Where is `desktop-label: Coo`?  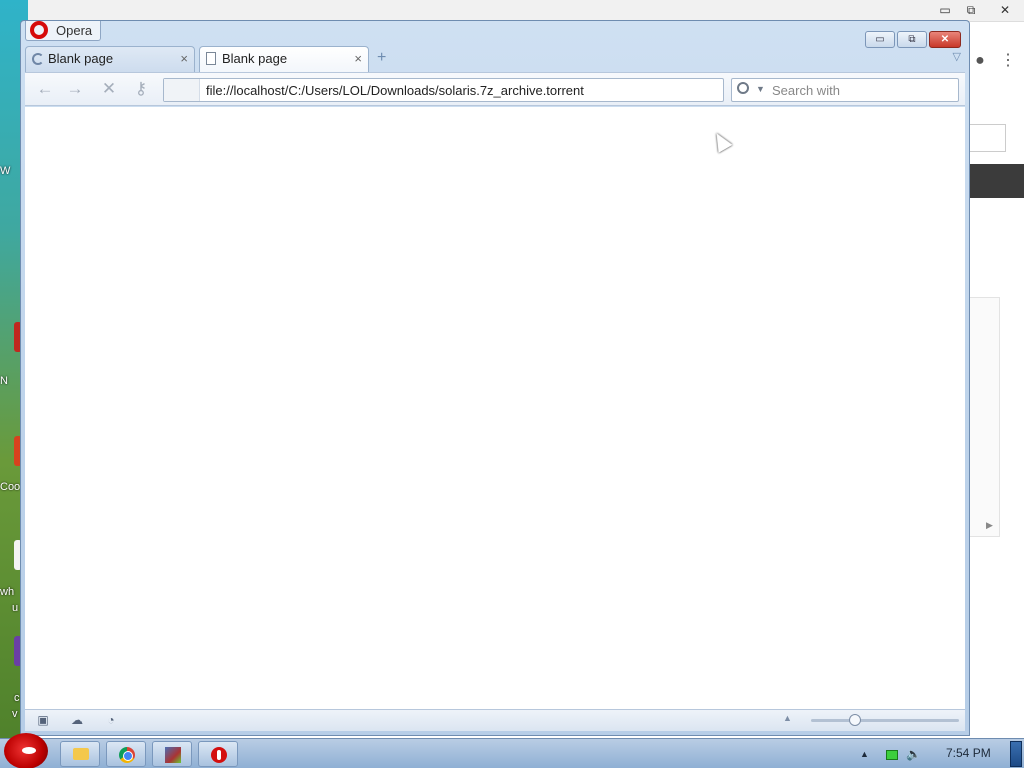 desktop-label: Coo is located at coordinates (10, 487).